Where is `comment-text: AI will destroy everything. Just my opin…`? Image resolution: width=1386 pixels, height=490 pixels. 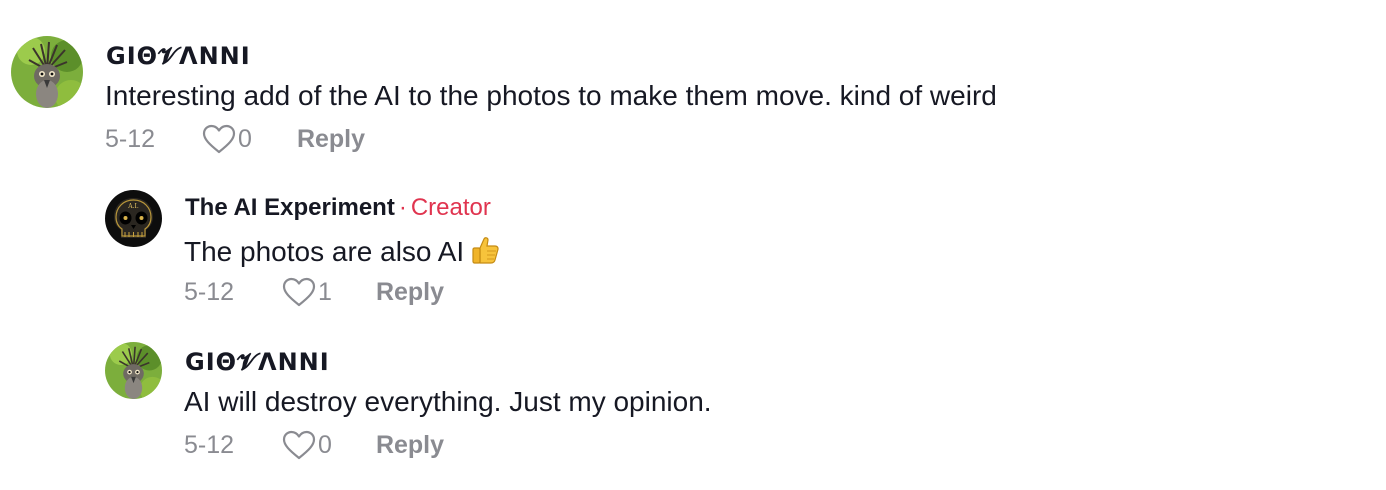
comment-text: AI will destroy everything. Just my opin… is located at coordinates (448, 401).